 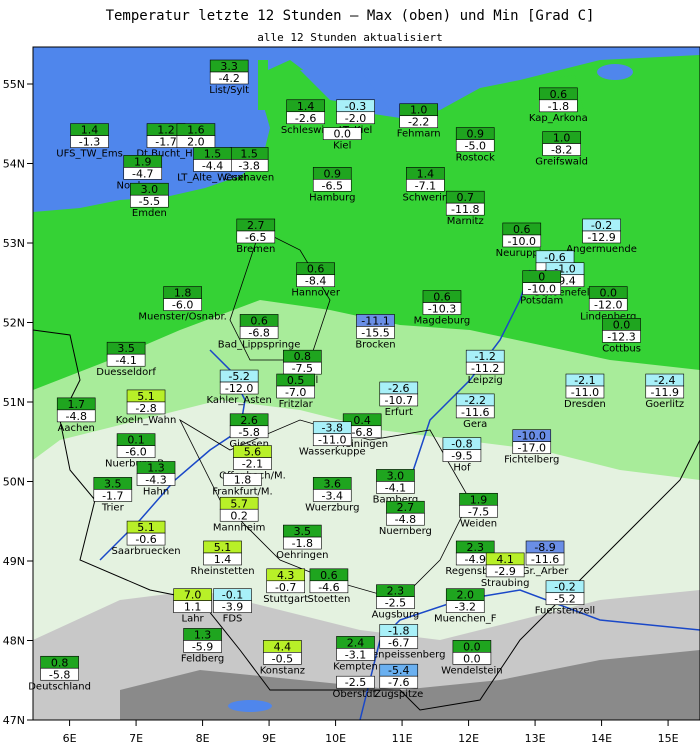 I want to click on station-marker: 4.4-0.5Konstanz, so click(x=282, y=658).